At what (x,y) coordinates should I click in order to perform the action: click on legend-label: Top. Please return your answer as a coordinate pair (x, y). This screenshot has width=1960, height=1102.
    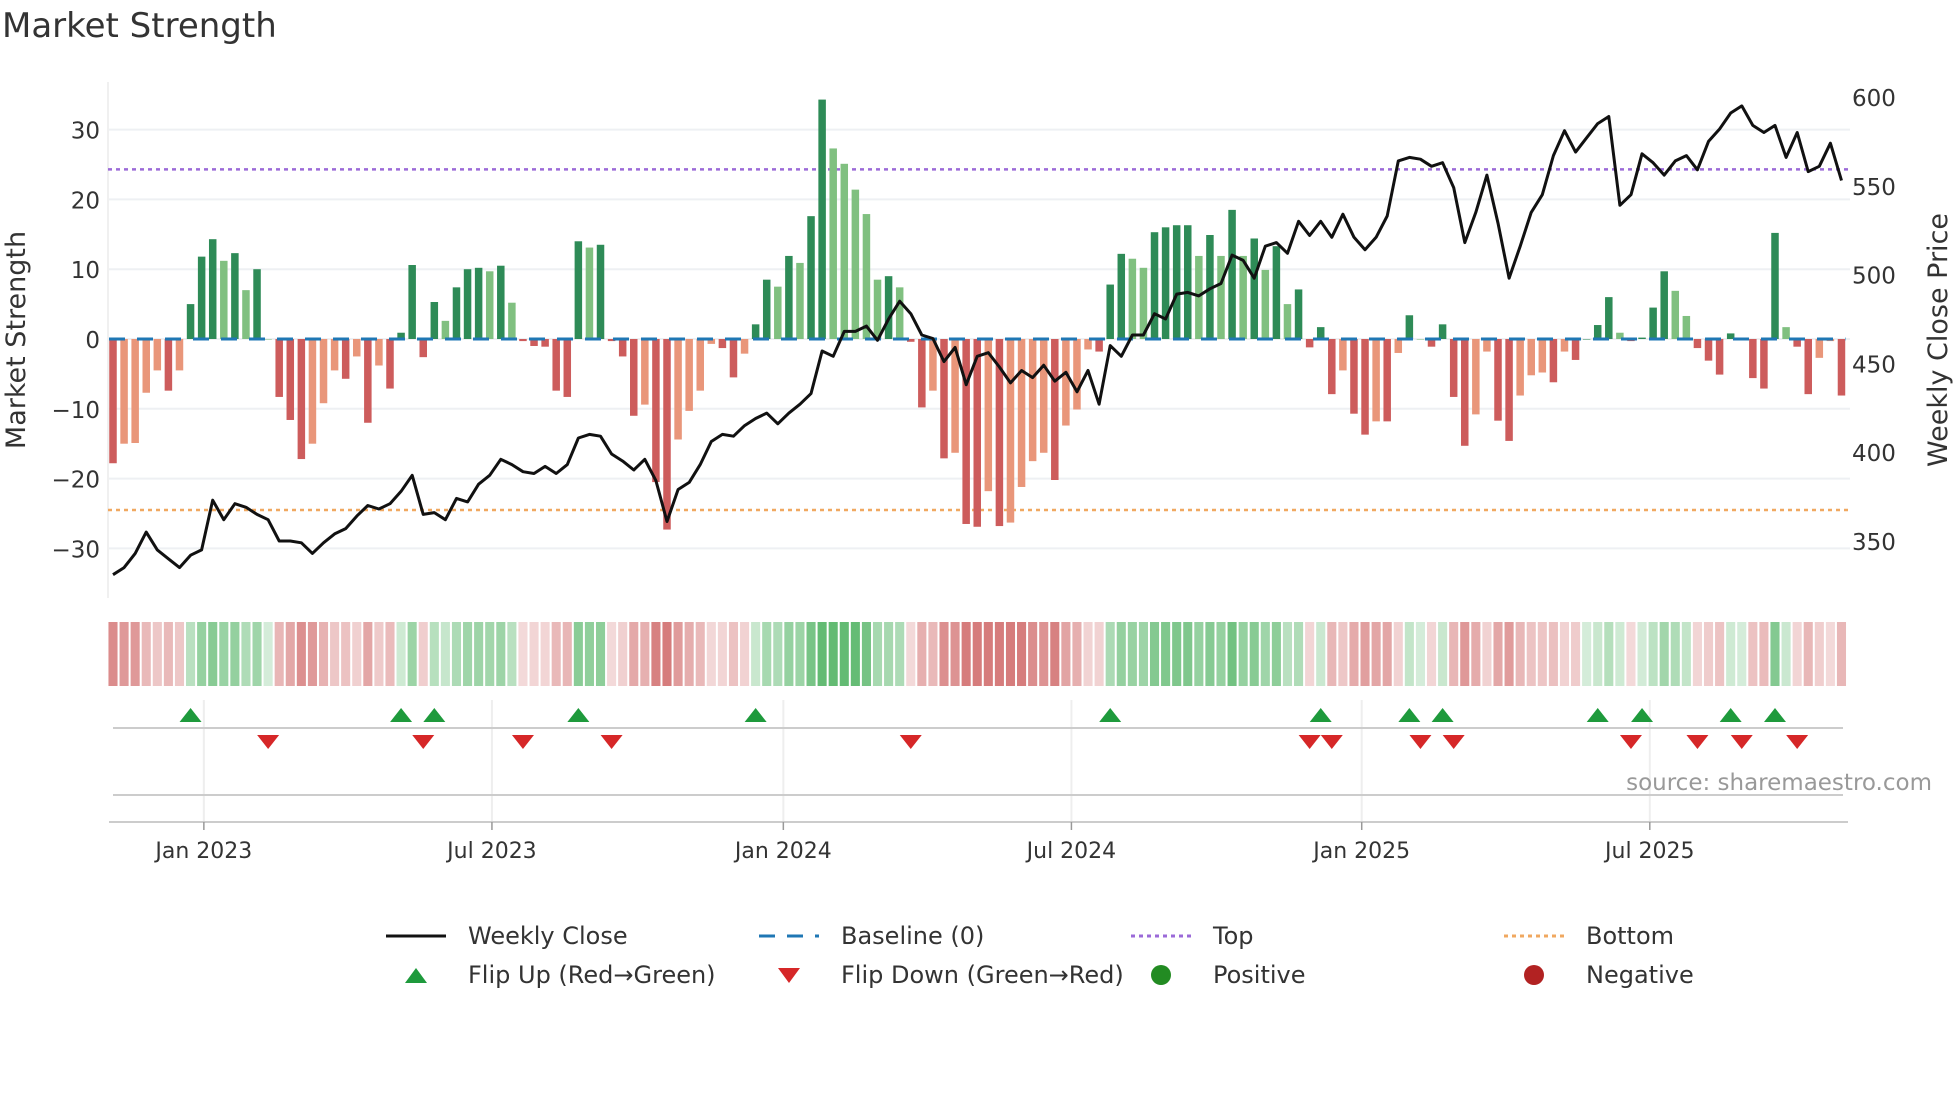
    Looking at the image, I should click on (1233, 936).